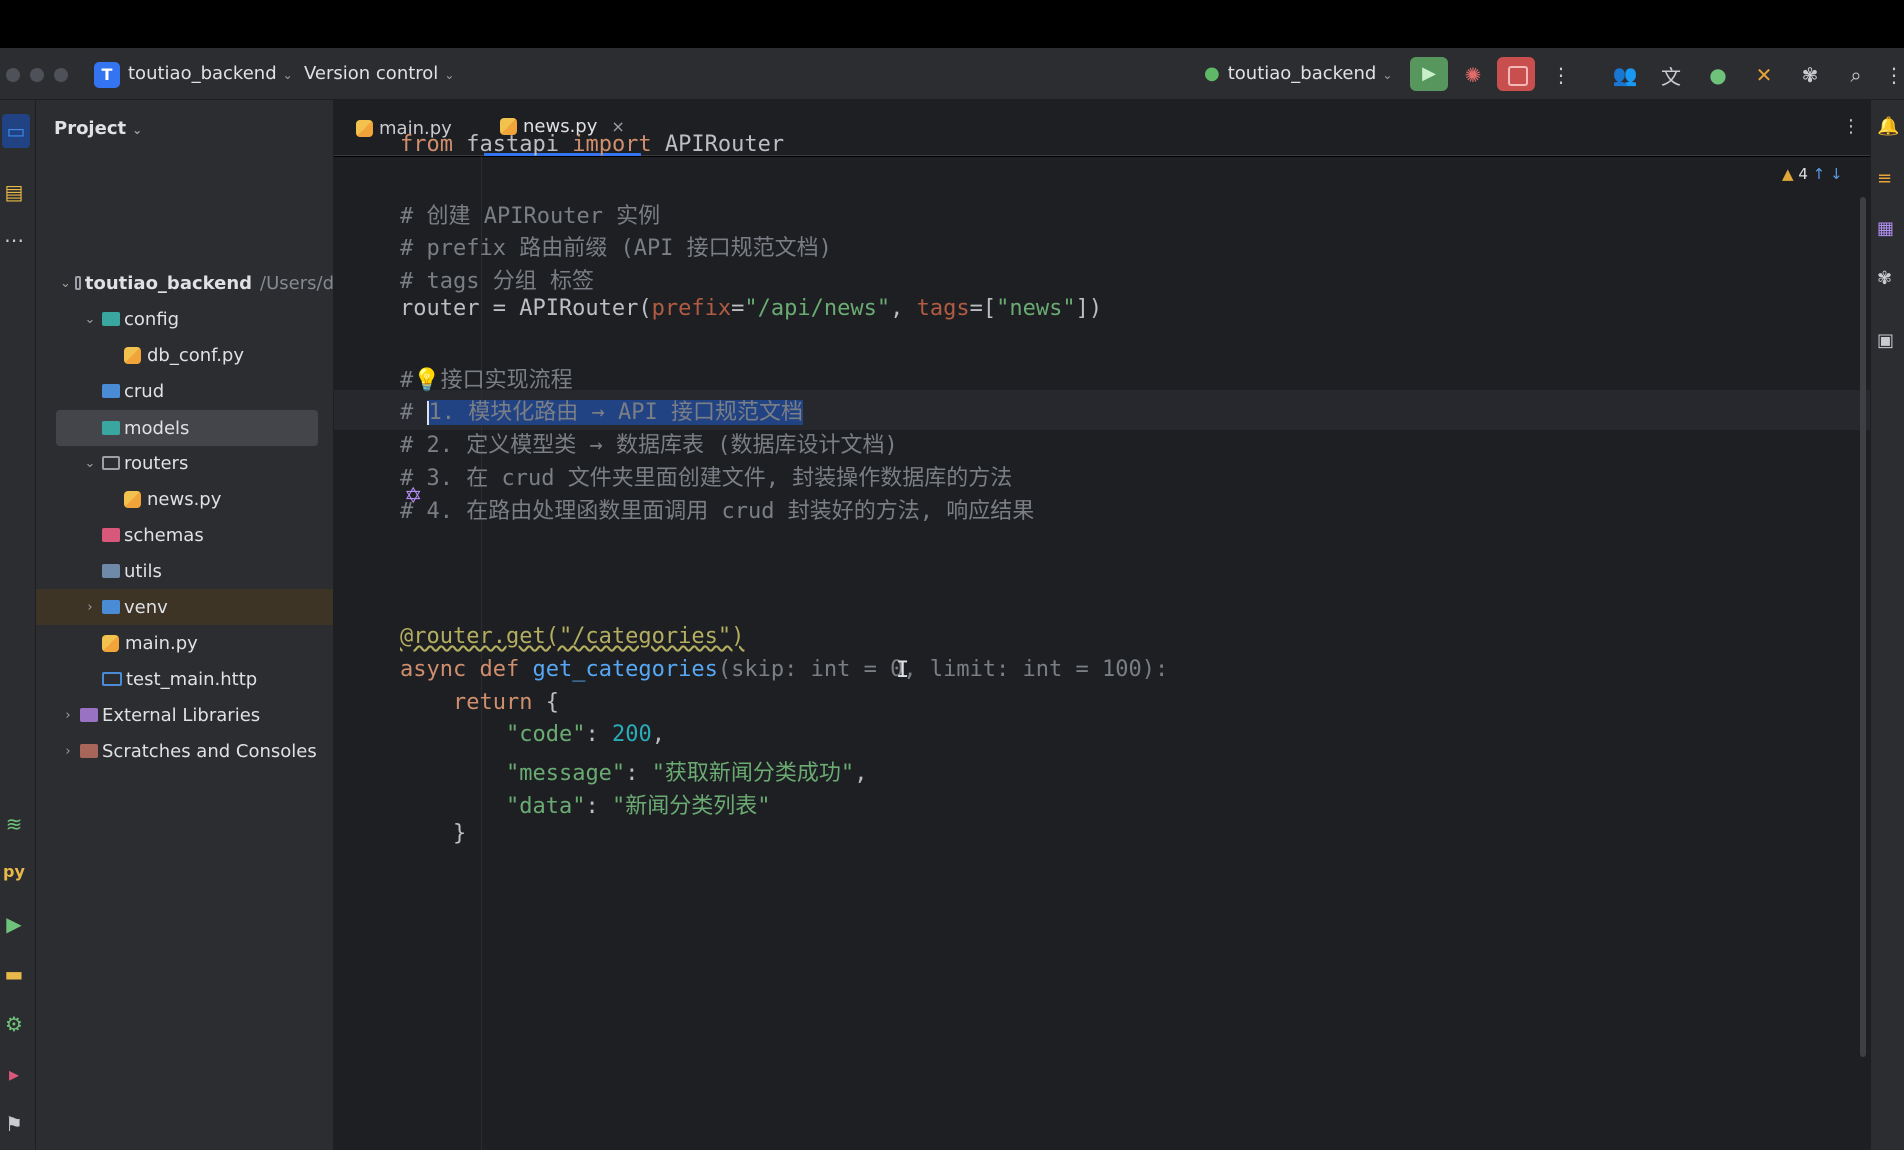  Describe the element at coordinates (184, 607) in the screenshot. I see `tree-item-venv: › venv` at that location.